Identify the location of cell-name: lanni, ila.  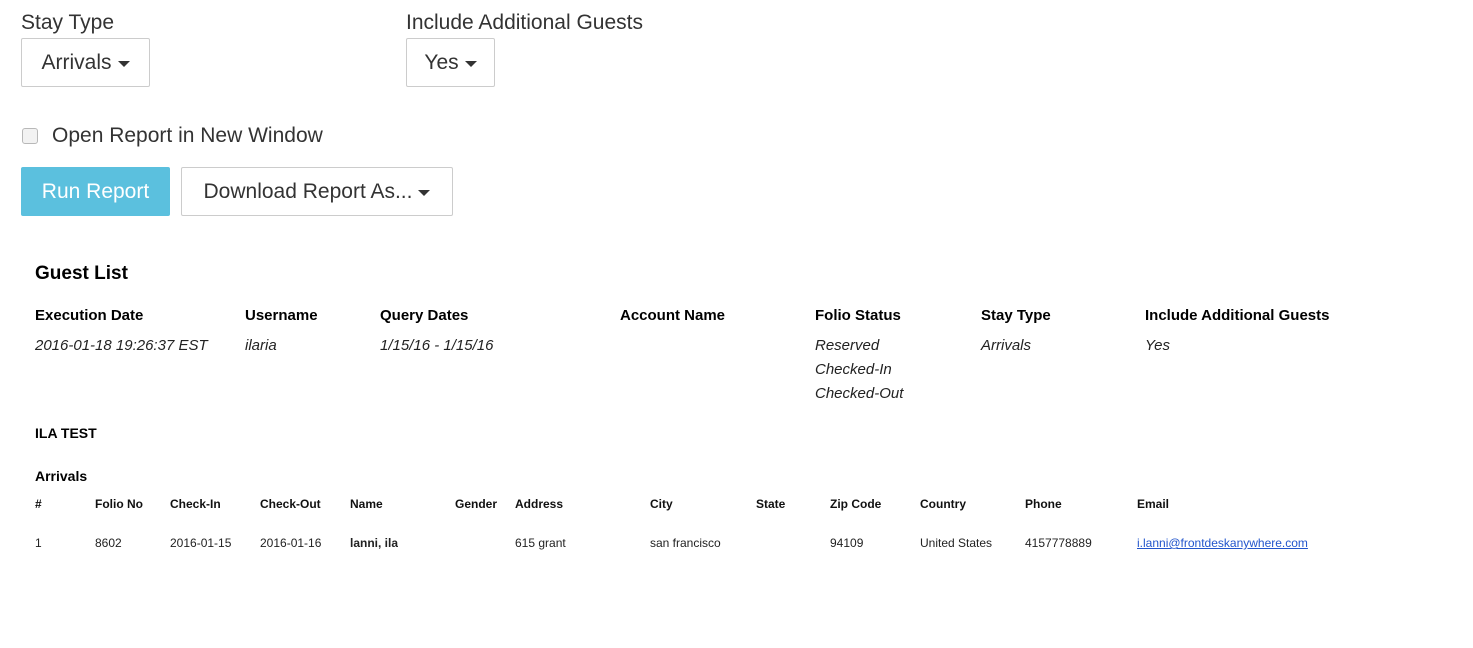
(374, 543).